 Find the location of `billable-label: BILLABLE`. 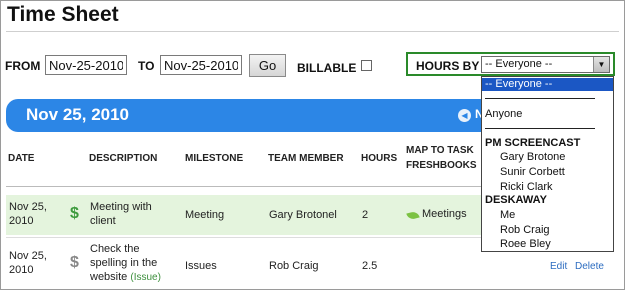

billable-label: BILLABLE is located at coordinates (327, 68).